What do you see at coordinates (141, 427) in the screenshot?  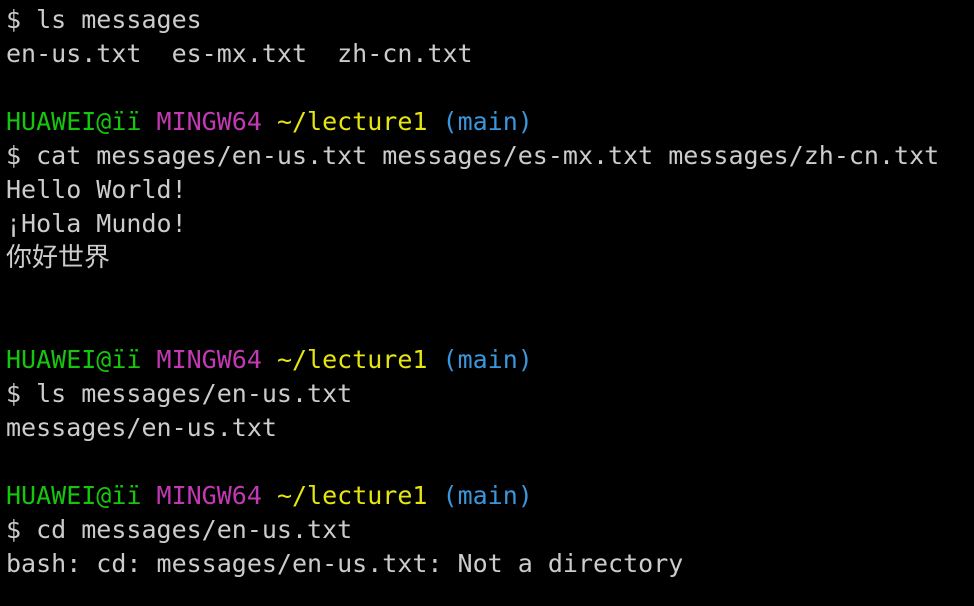 I see `output-line: messages/en-us.txt` at bounding box center [141, 427].